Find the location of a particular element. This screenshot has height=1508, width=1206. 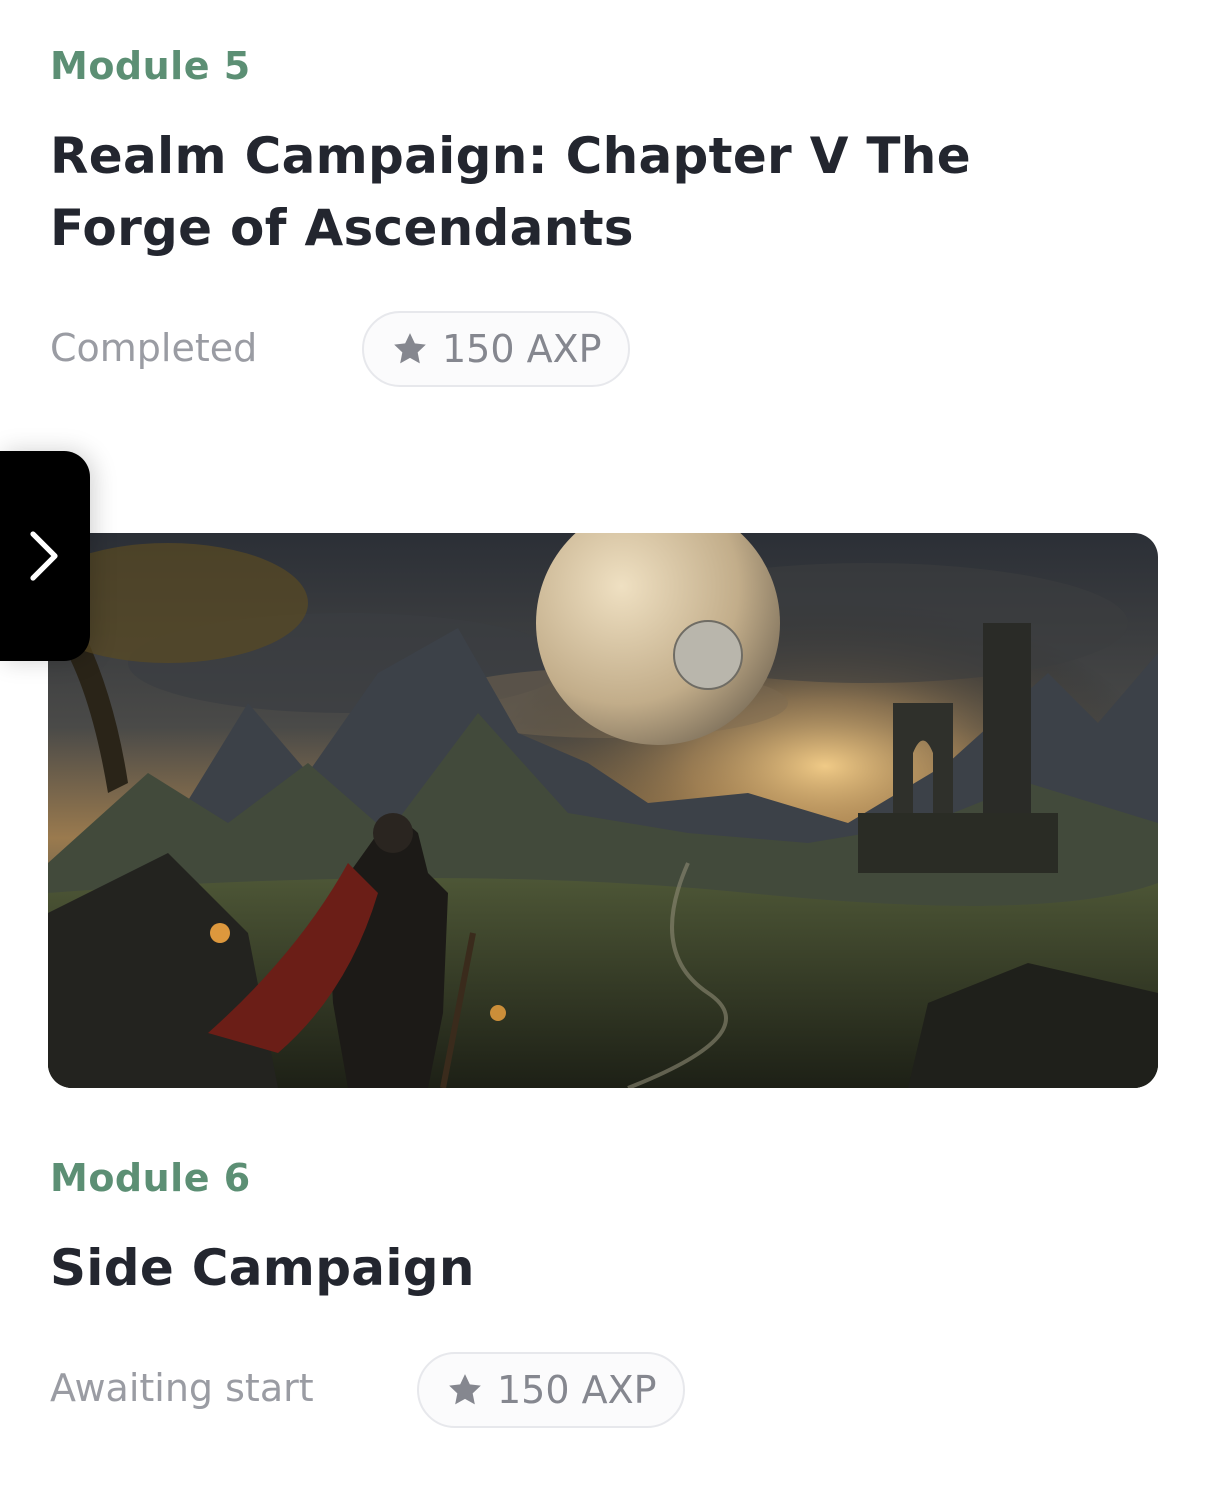

side-panel-toggle-button is located at coordinates (45, 556).